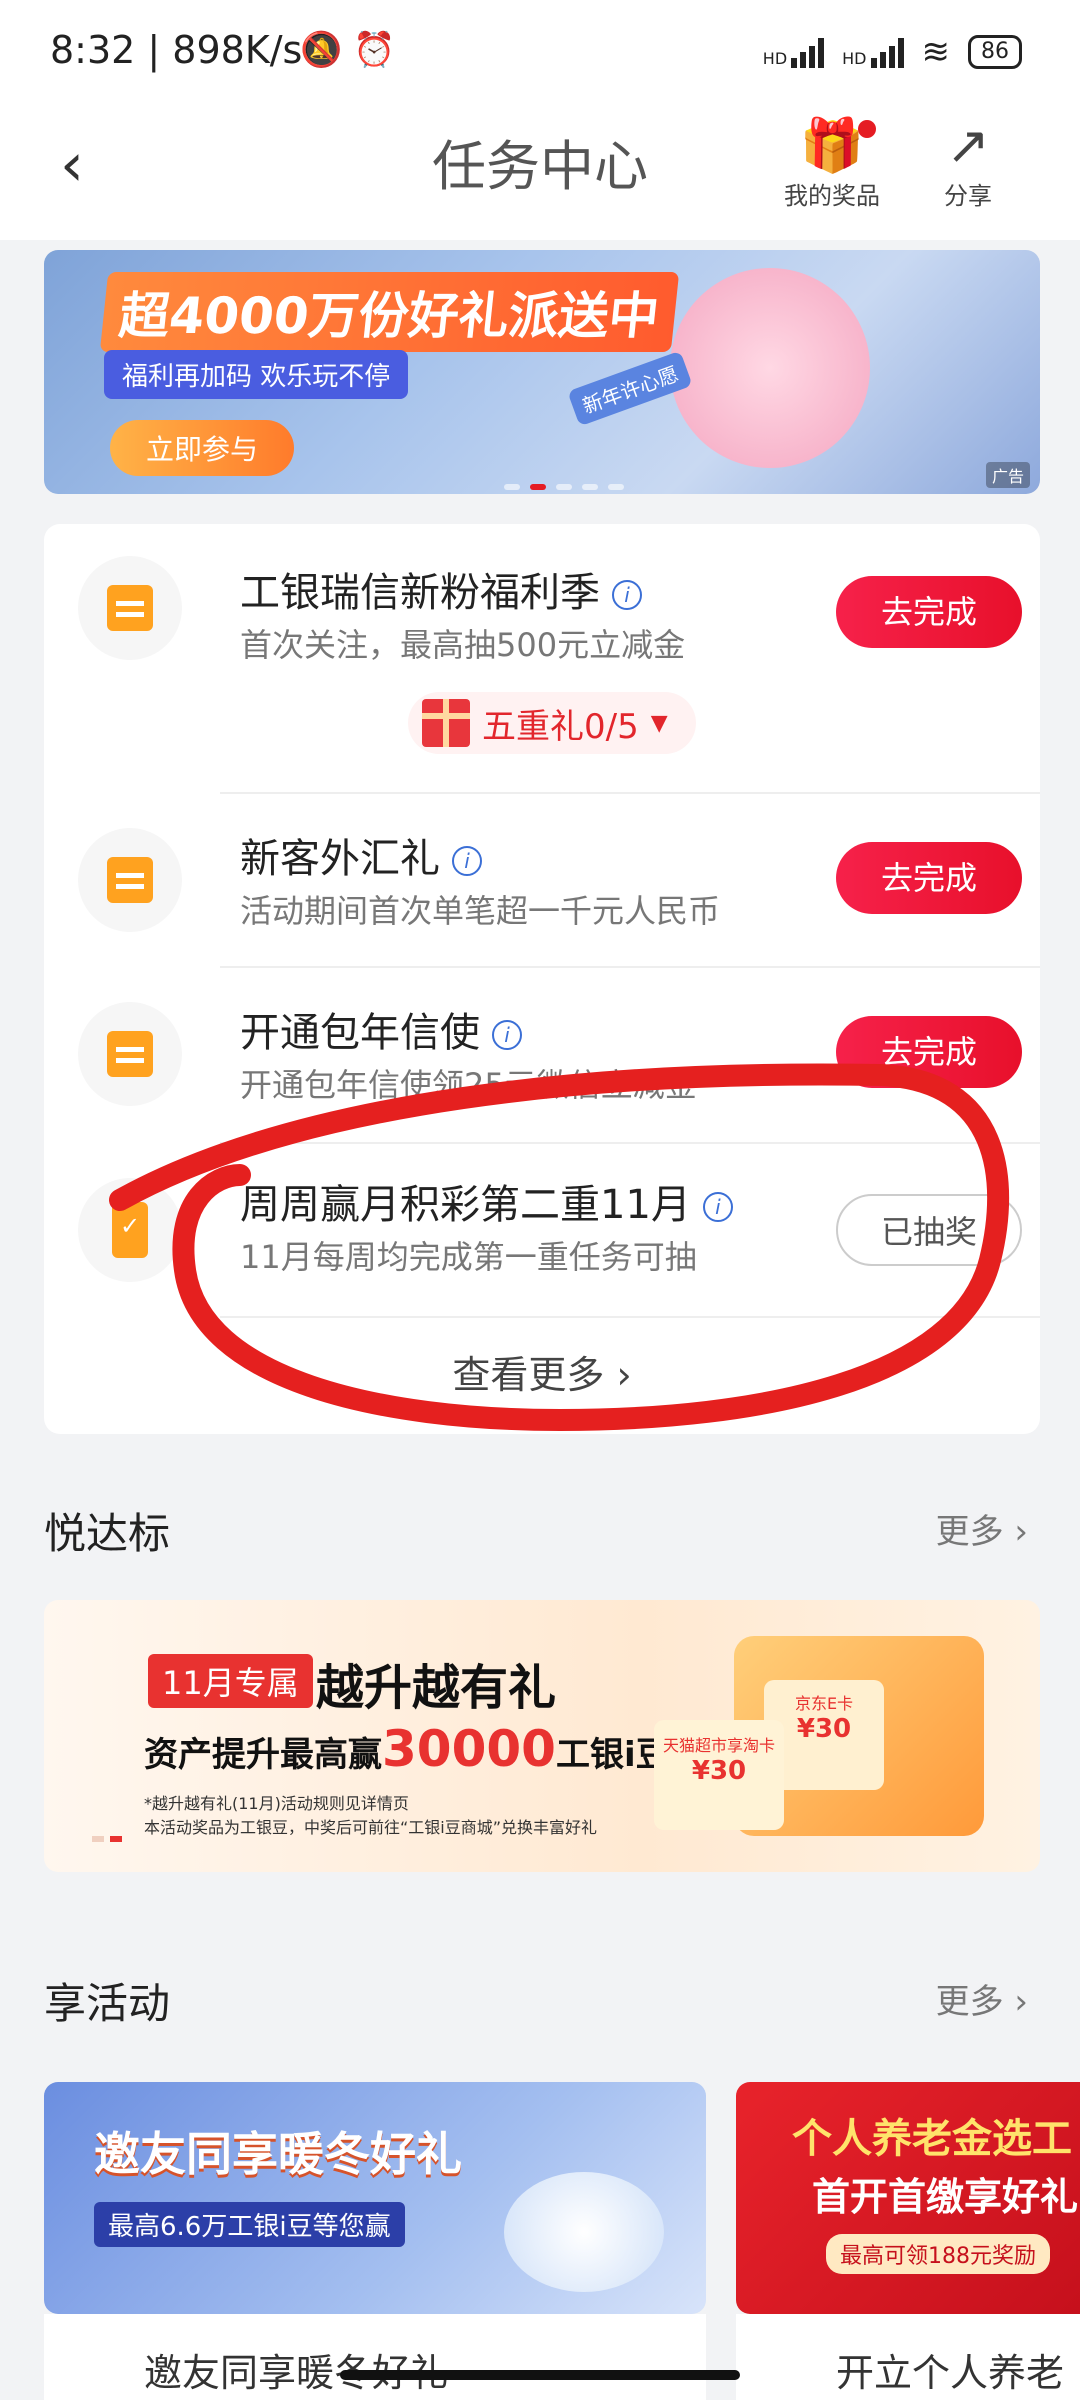  I want to click on status-right: HD HD ≋ 86, so click(892, 52).